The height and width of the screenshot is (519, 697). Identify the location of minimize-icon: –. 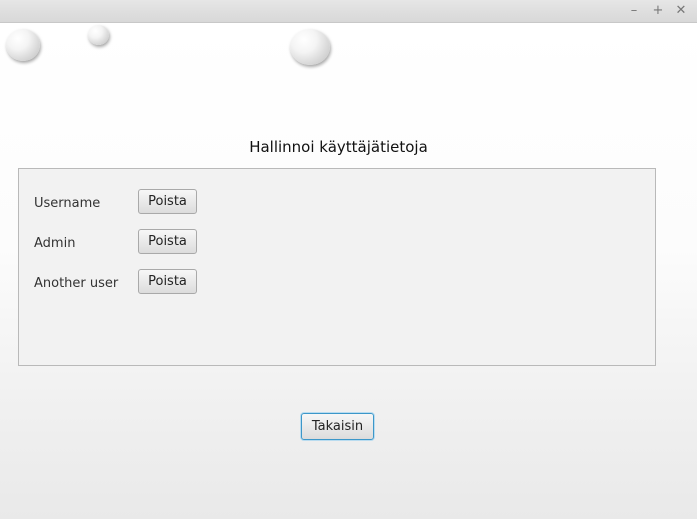
(634, 11).